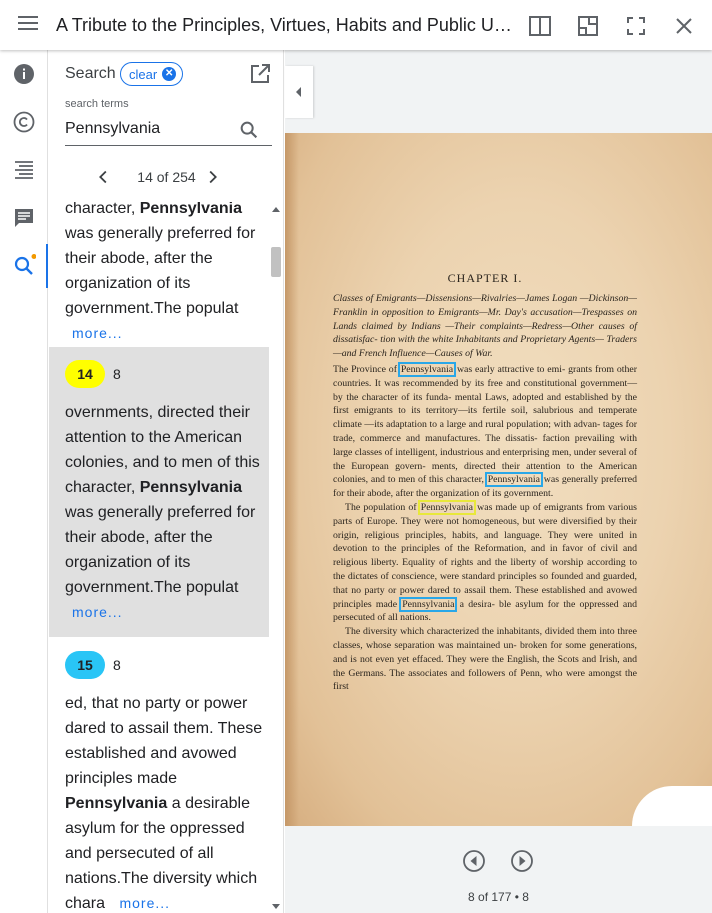 This screenshot has height=913, width=712. I want to click on next-page-icon, so click(522, 861).